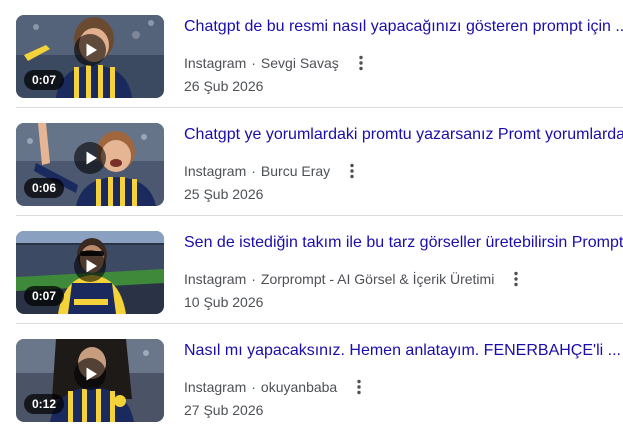 This screenshot has height=434, width=623. Describe the element at coordinates (299, 387) in the screenshot. I see `result-author: okuyanbaba` at that location.